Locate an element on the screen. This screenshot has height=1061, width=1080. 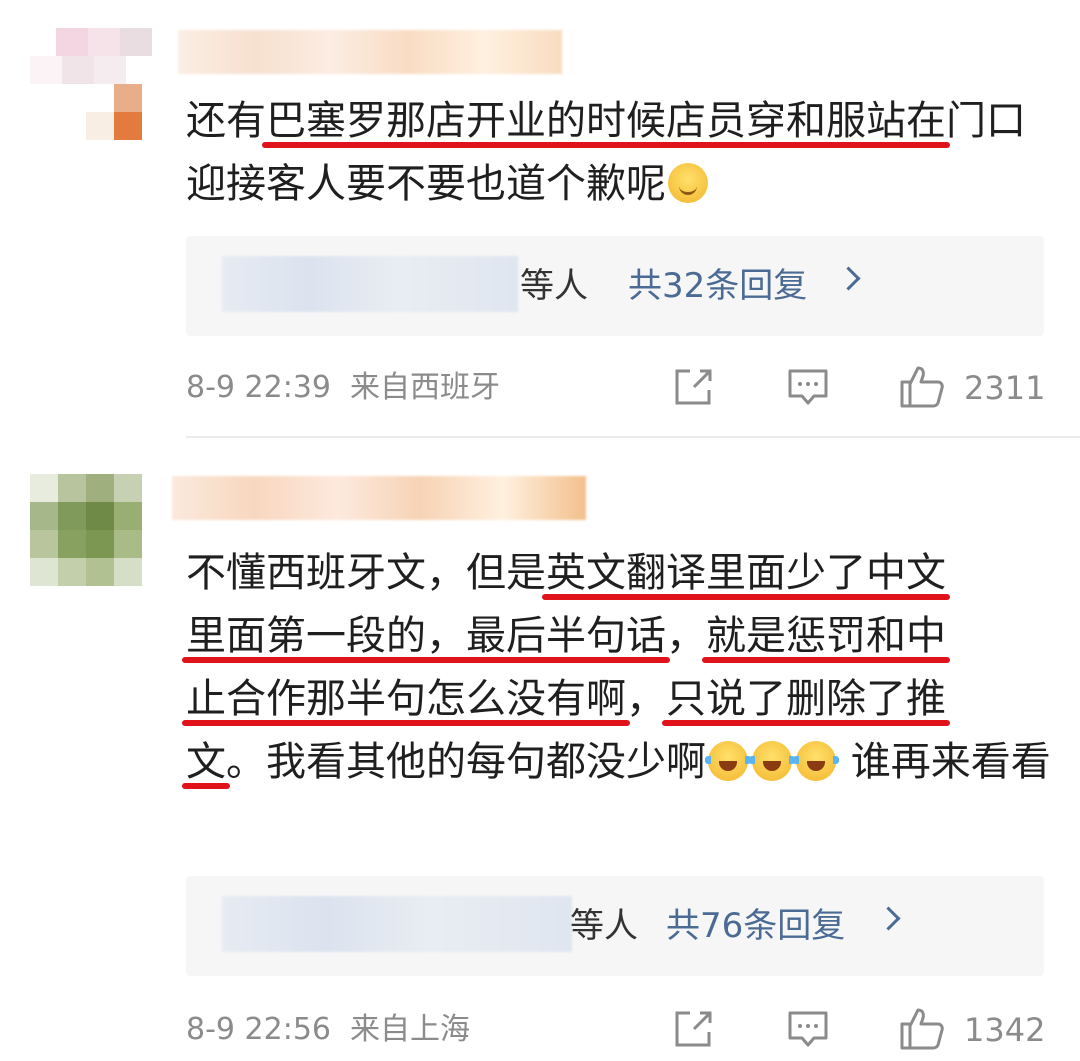
text-part: 谁再来看看 is located at coordinates (944, 762).